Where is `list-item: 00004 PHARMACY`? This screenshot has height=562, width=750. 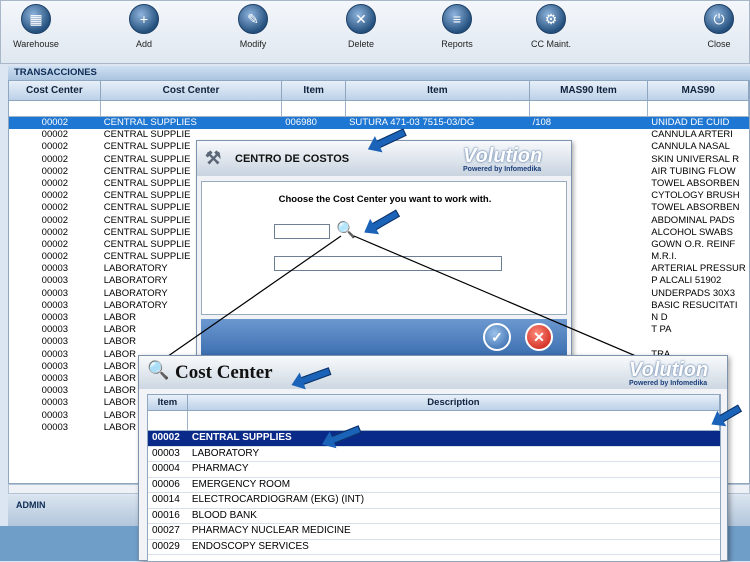 list-item: 00004 PHARMACY is located at coordinates (434, 470).